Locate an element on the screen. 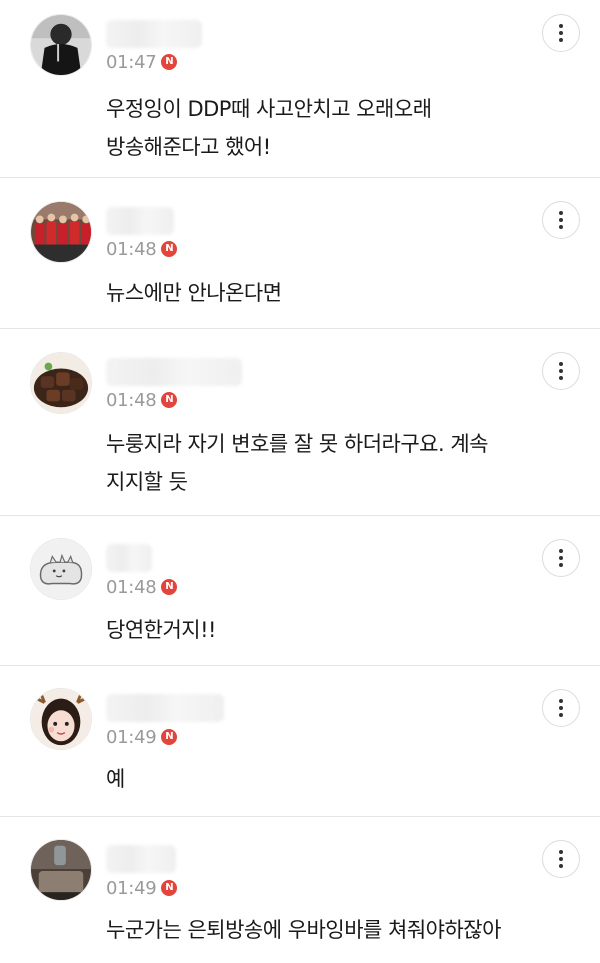 Image resolution: width=600 pixels, height=963 pixels. avatar-food-icon is located at coordinates (61, 383).